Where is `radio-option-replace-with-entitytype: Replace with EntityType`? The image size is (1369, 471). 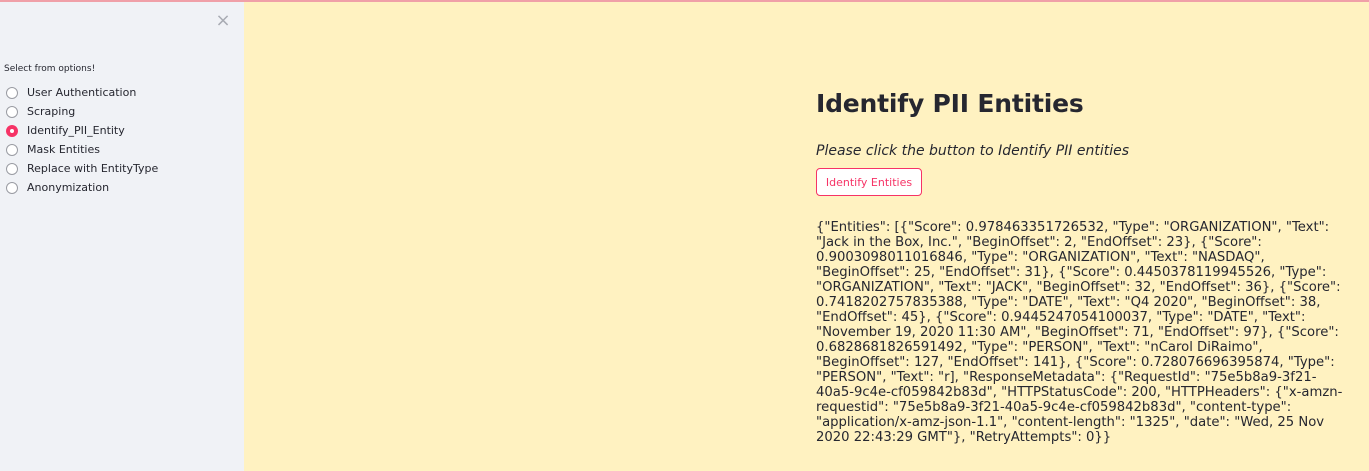
radio-option-replace-with-entitytype: Replace with EntityType is located at coordinates (82, 168).